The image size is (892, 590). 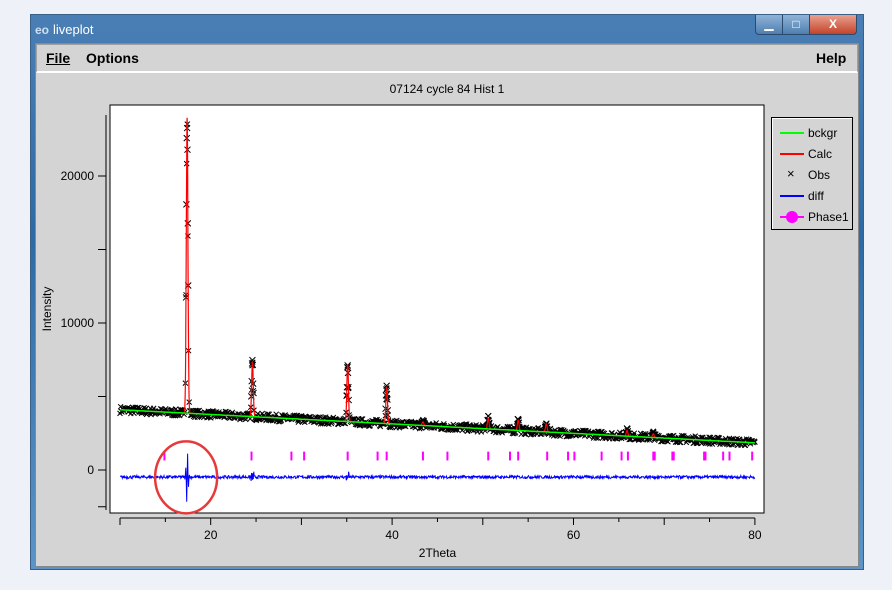 What do you see at coordinates (792, 217) in the screenshot?
I see `circle-marker-icon` at bounding box center [792, 217].